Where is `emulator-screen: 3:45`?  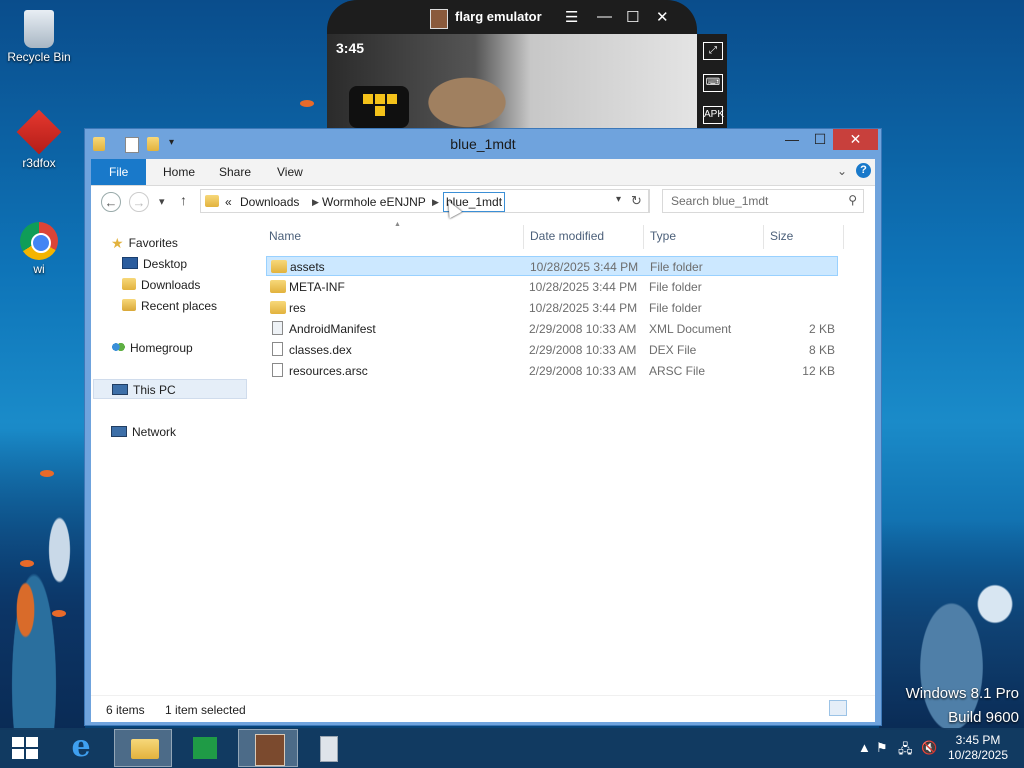 emulator-screen: 3:45 is located at coordinates (512, 81).